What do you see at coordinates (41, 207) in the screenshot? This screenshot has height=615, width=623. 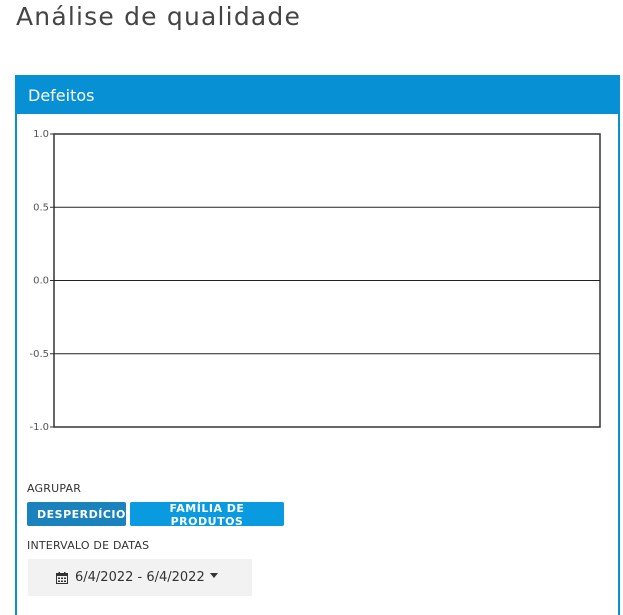 I see `y-tick-label: 0.5` at bounding box center [41, 207].